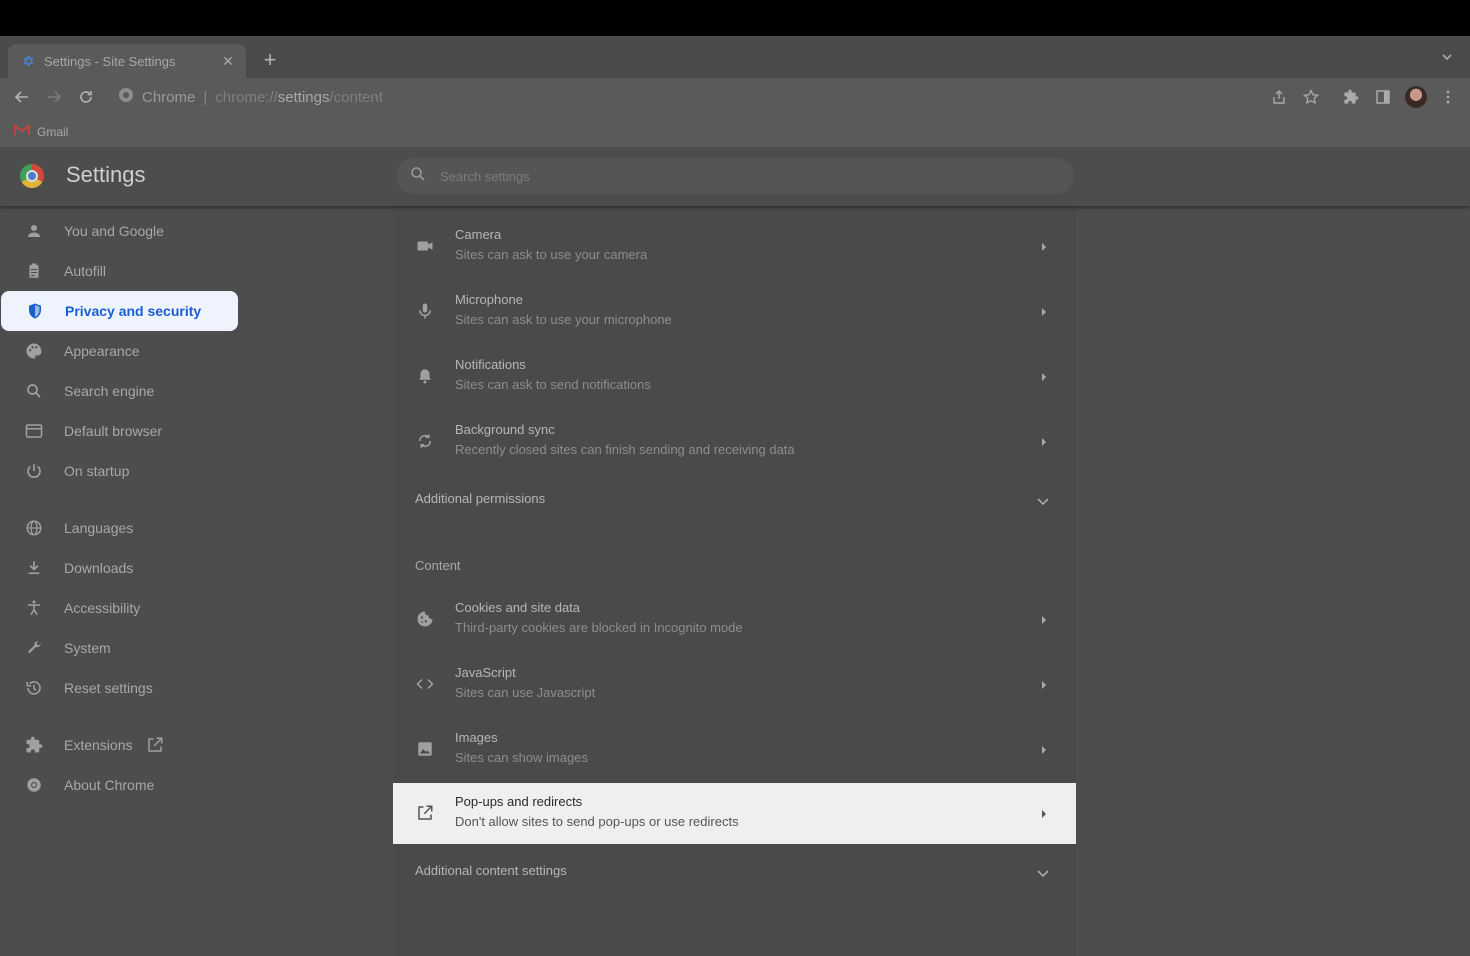 The height and width of the screenshot is (956, 1470). Describe the element at coordinates (425, 749) in the screenshot. I see `image-icon` at that location.